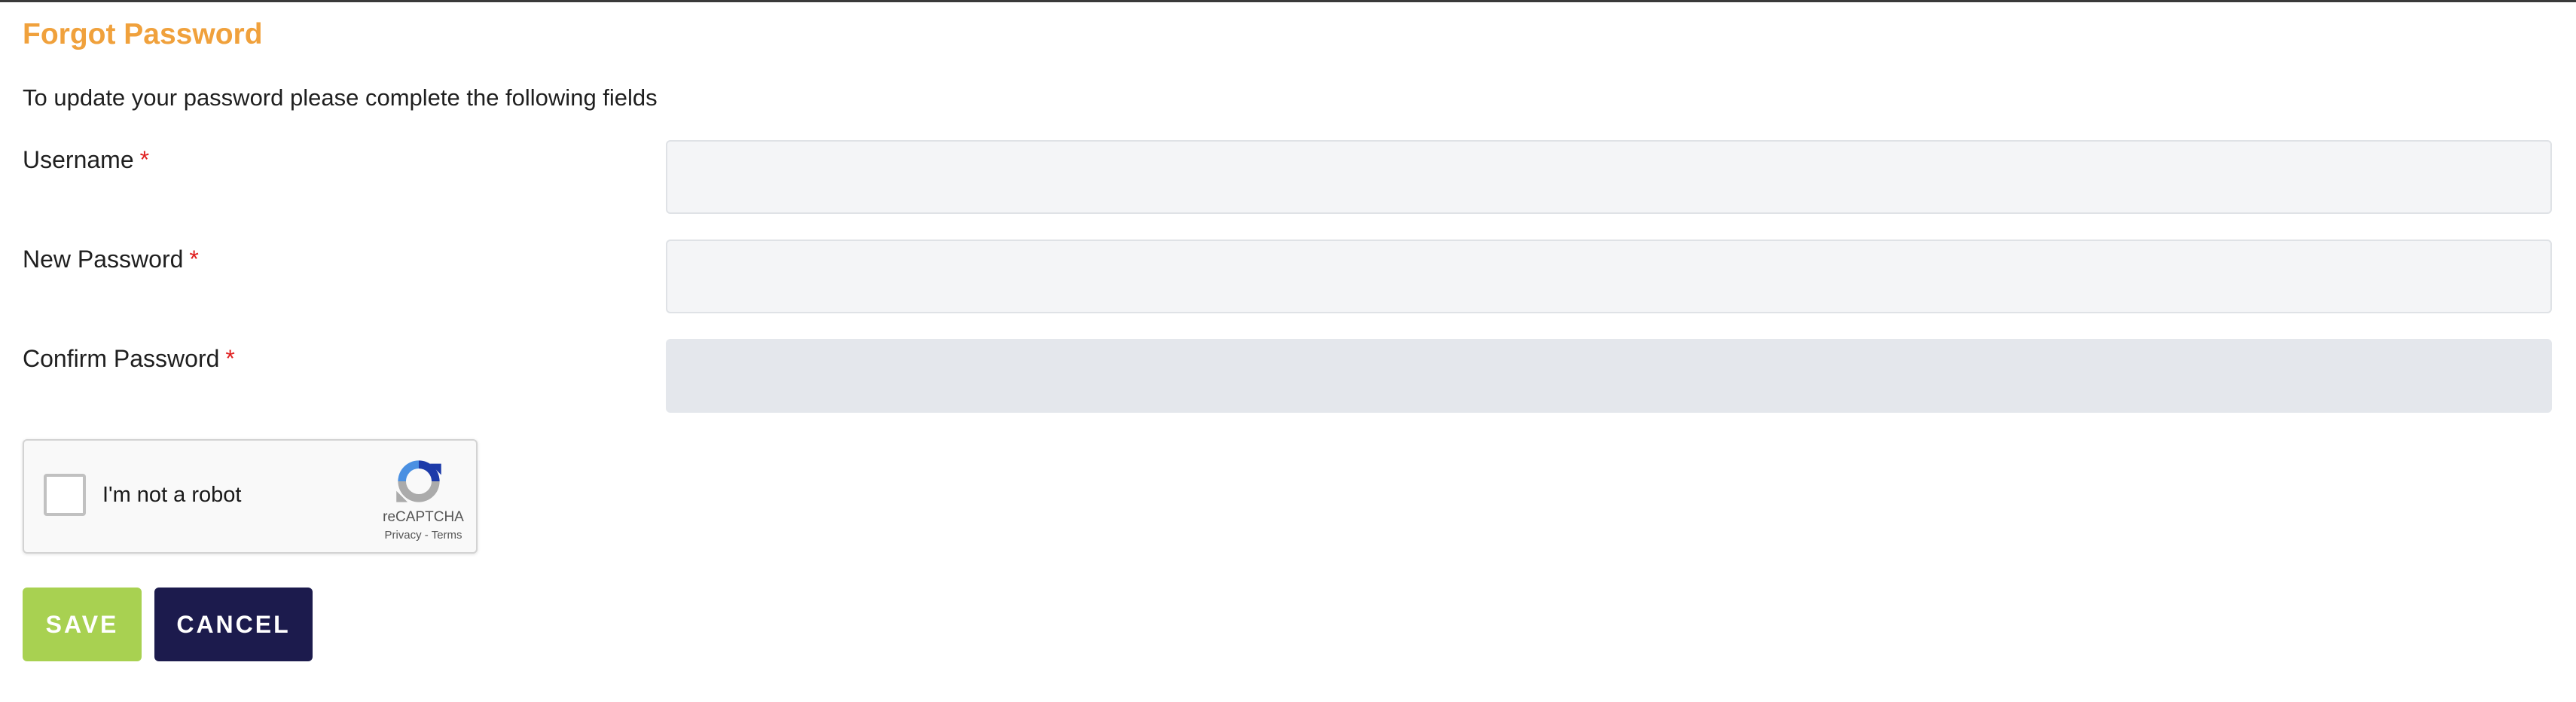  I want to click on username-label: Username *, so click(86, 159).